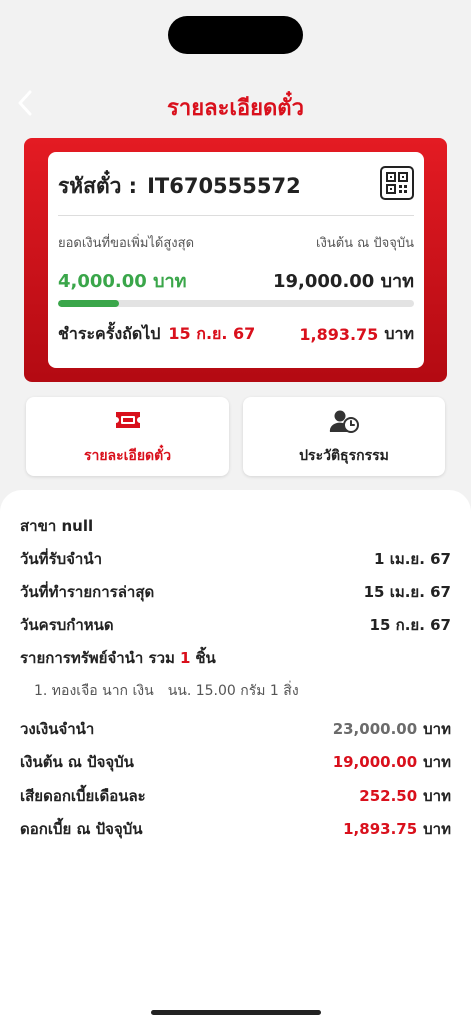 This screenshot has height=1024, width=471. I want to click on user-clock-icon, so click(344, 421).